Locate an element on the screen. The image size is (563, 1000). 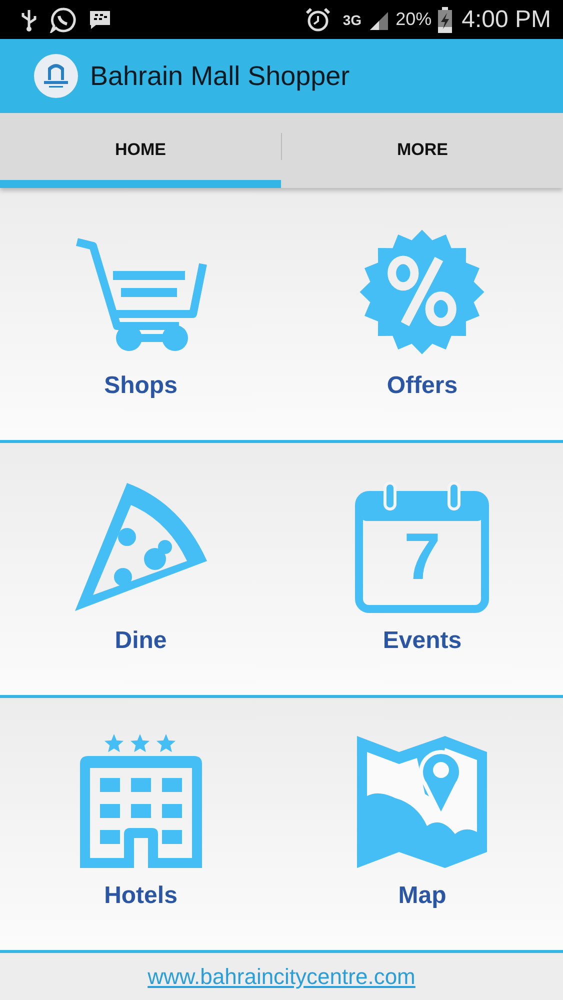
network-type: 3G is located at coordinates (352, 20).